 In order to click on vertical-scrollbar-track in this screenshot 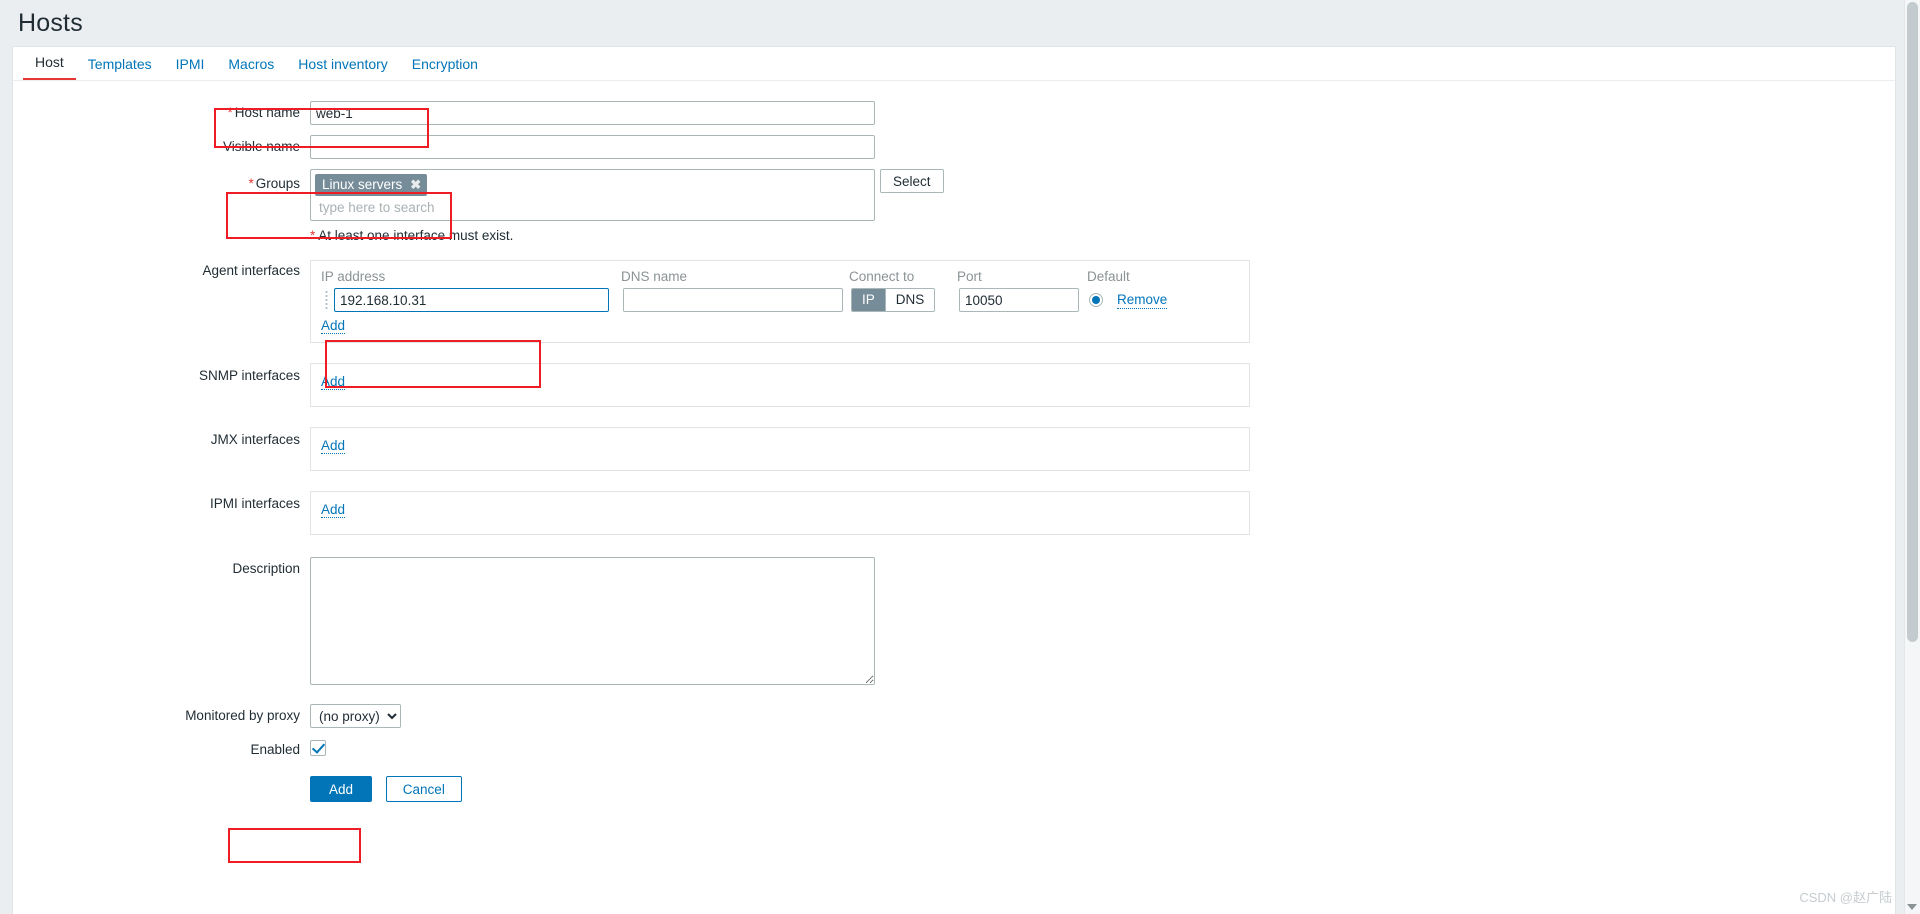, I will do `click(1912, 457)`.